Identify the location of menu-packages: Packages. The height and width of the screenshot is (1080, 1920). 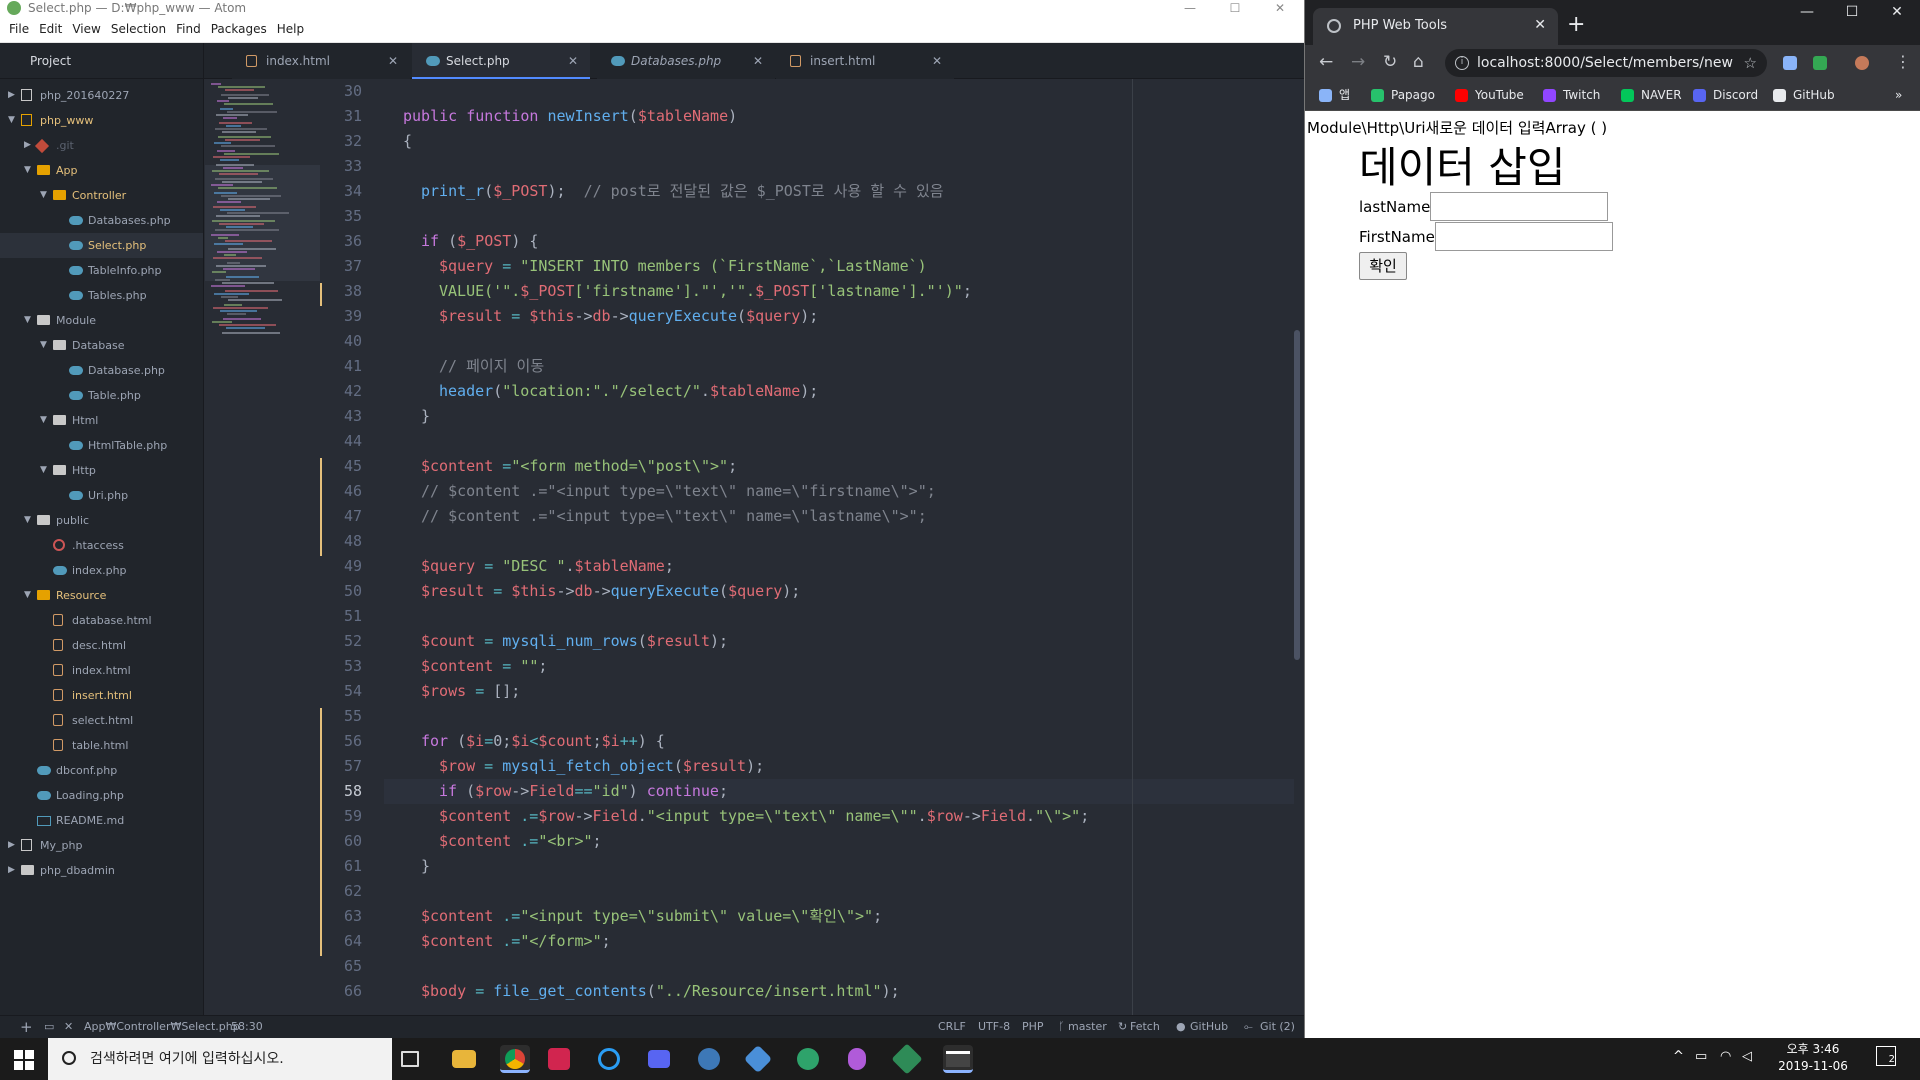
(239, 29).